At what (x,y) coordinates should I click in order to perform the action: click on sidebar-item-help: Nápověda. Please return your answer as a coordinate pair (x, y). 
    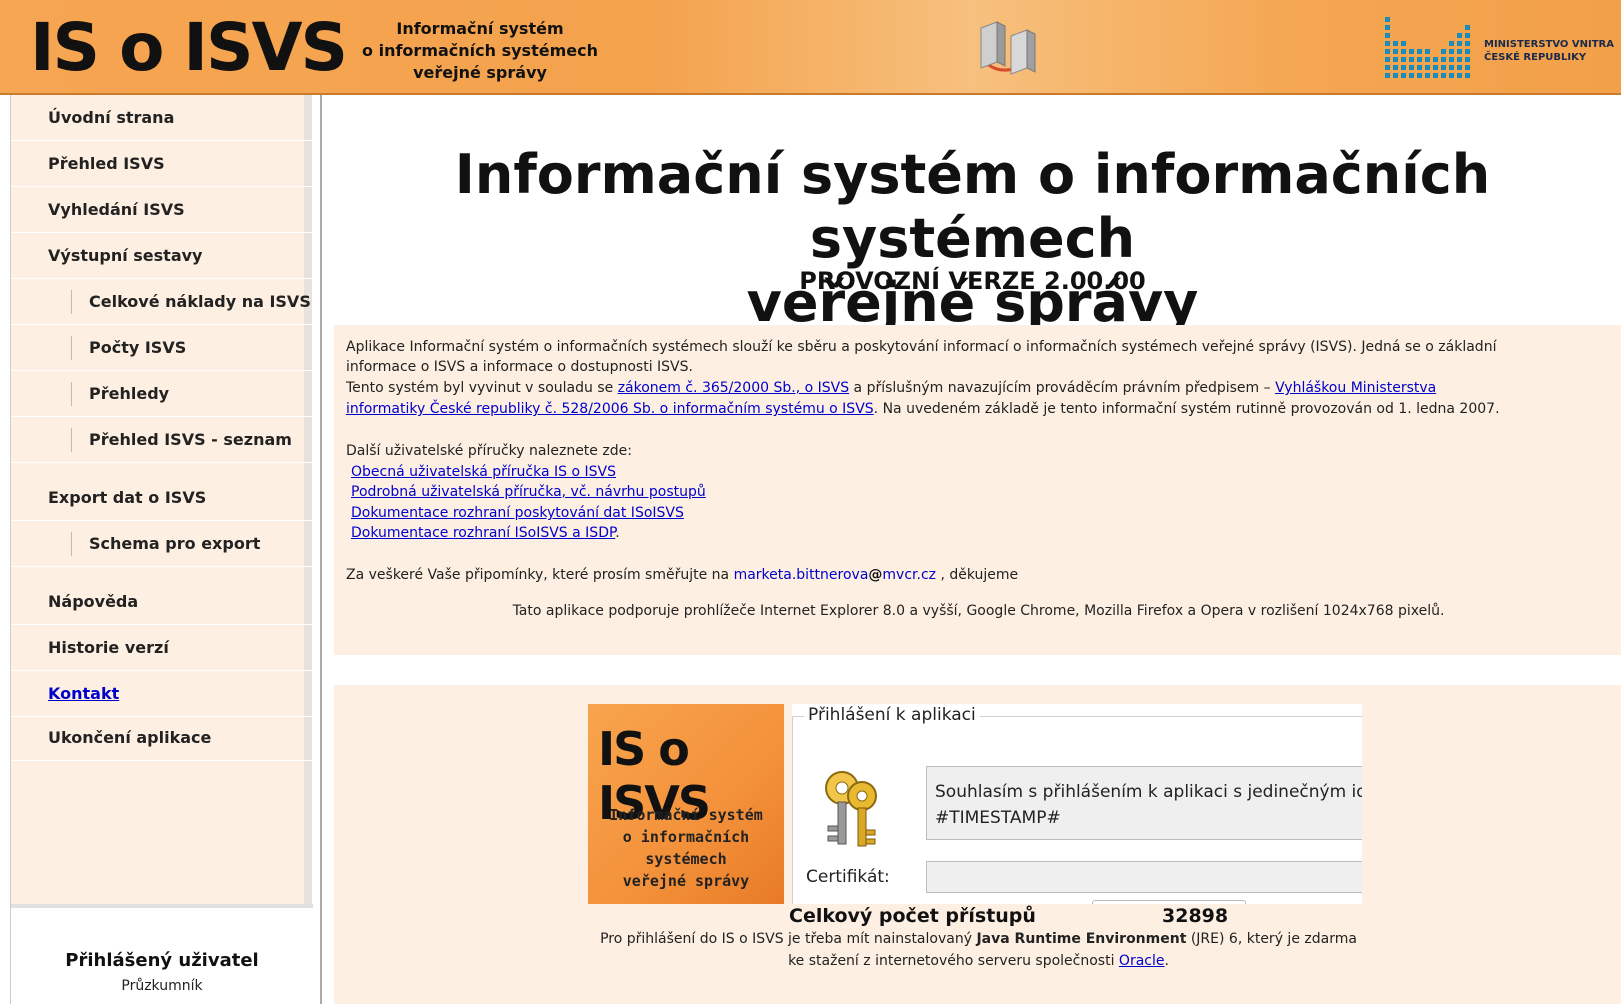
    Looking at the image, I should click on (162, 602).